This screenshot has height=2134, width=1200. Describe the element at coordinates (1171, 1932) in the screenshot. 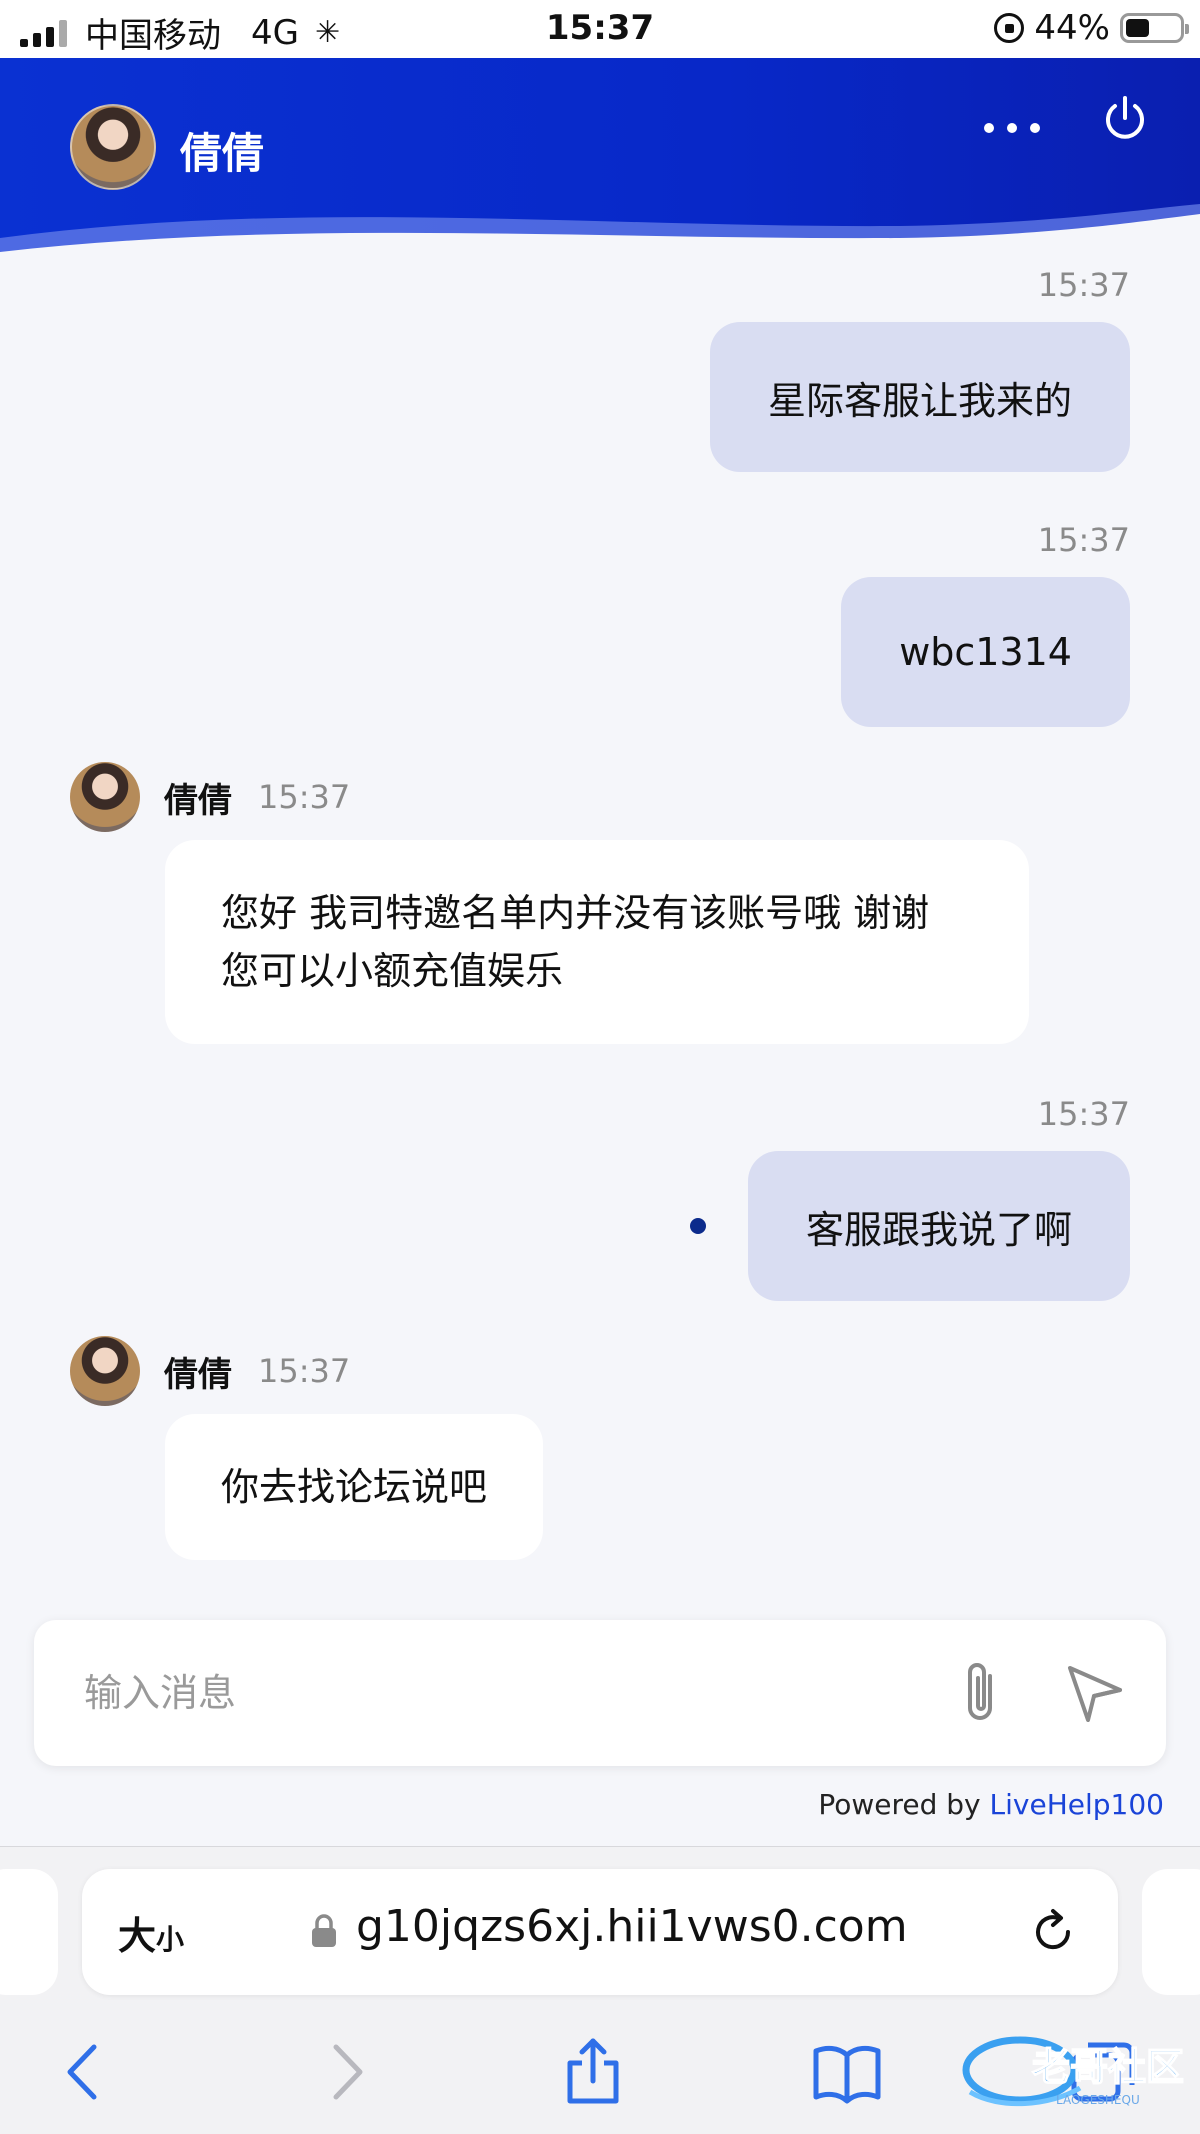

I see `next-tab-preview` at that location.